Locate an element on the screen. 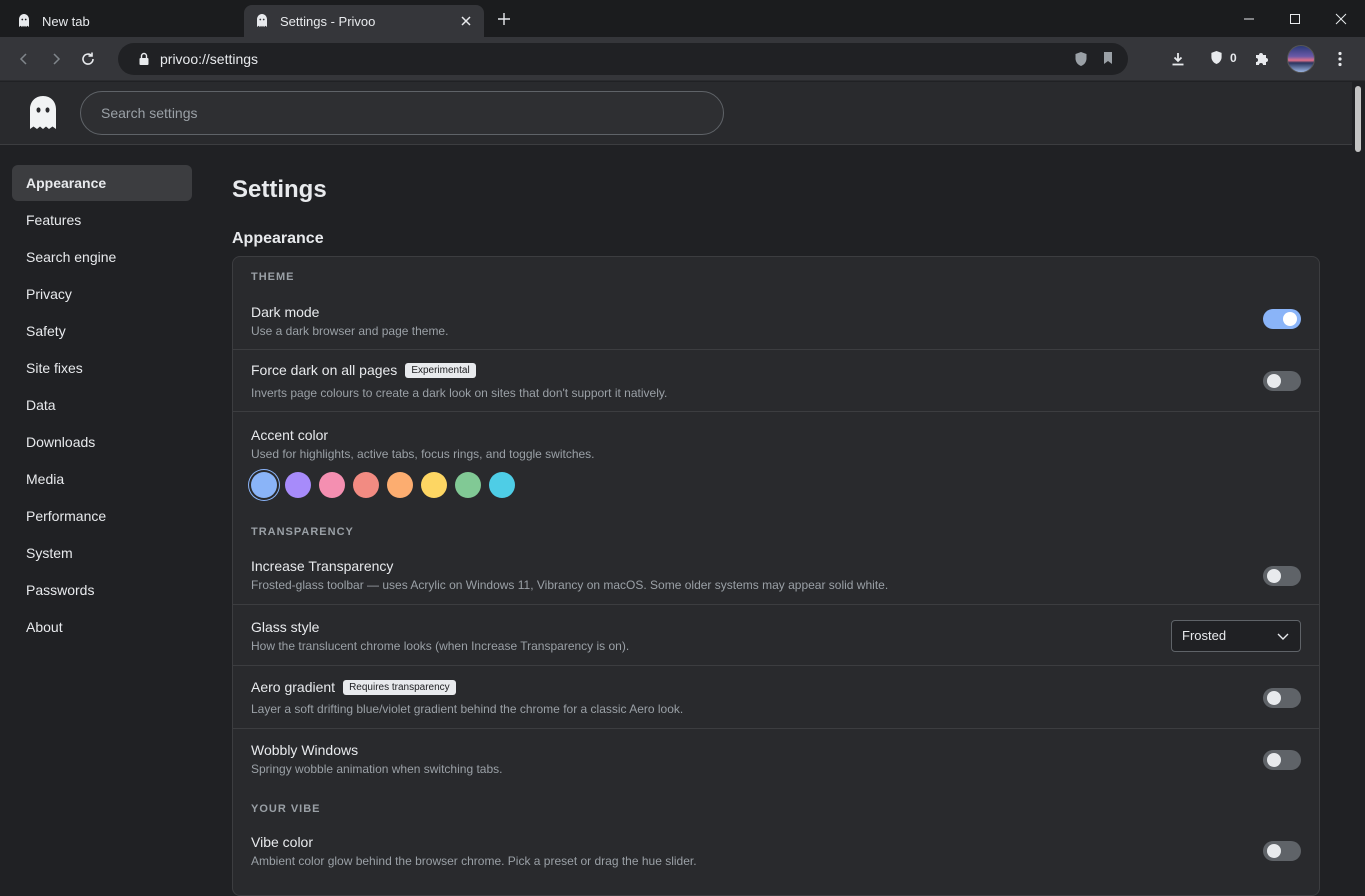  accent-swatch-pink is located at coordinates (332, 485).